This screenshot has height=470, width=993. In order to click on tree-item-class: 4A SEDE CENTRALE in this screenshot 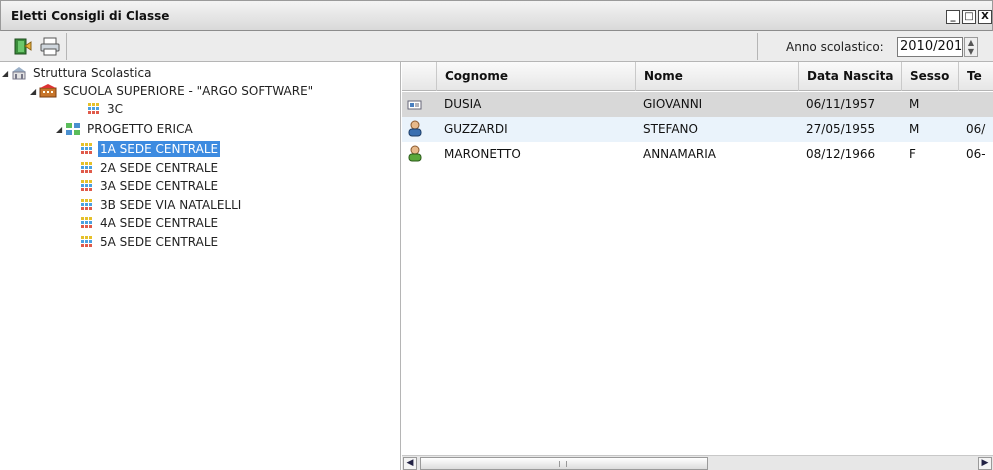, I will do `click(150, 223)`.